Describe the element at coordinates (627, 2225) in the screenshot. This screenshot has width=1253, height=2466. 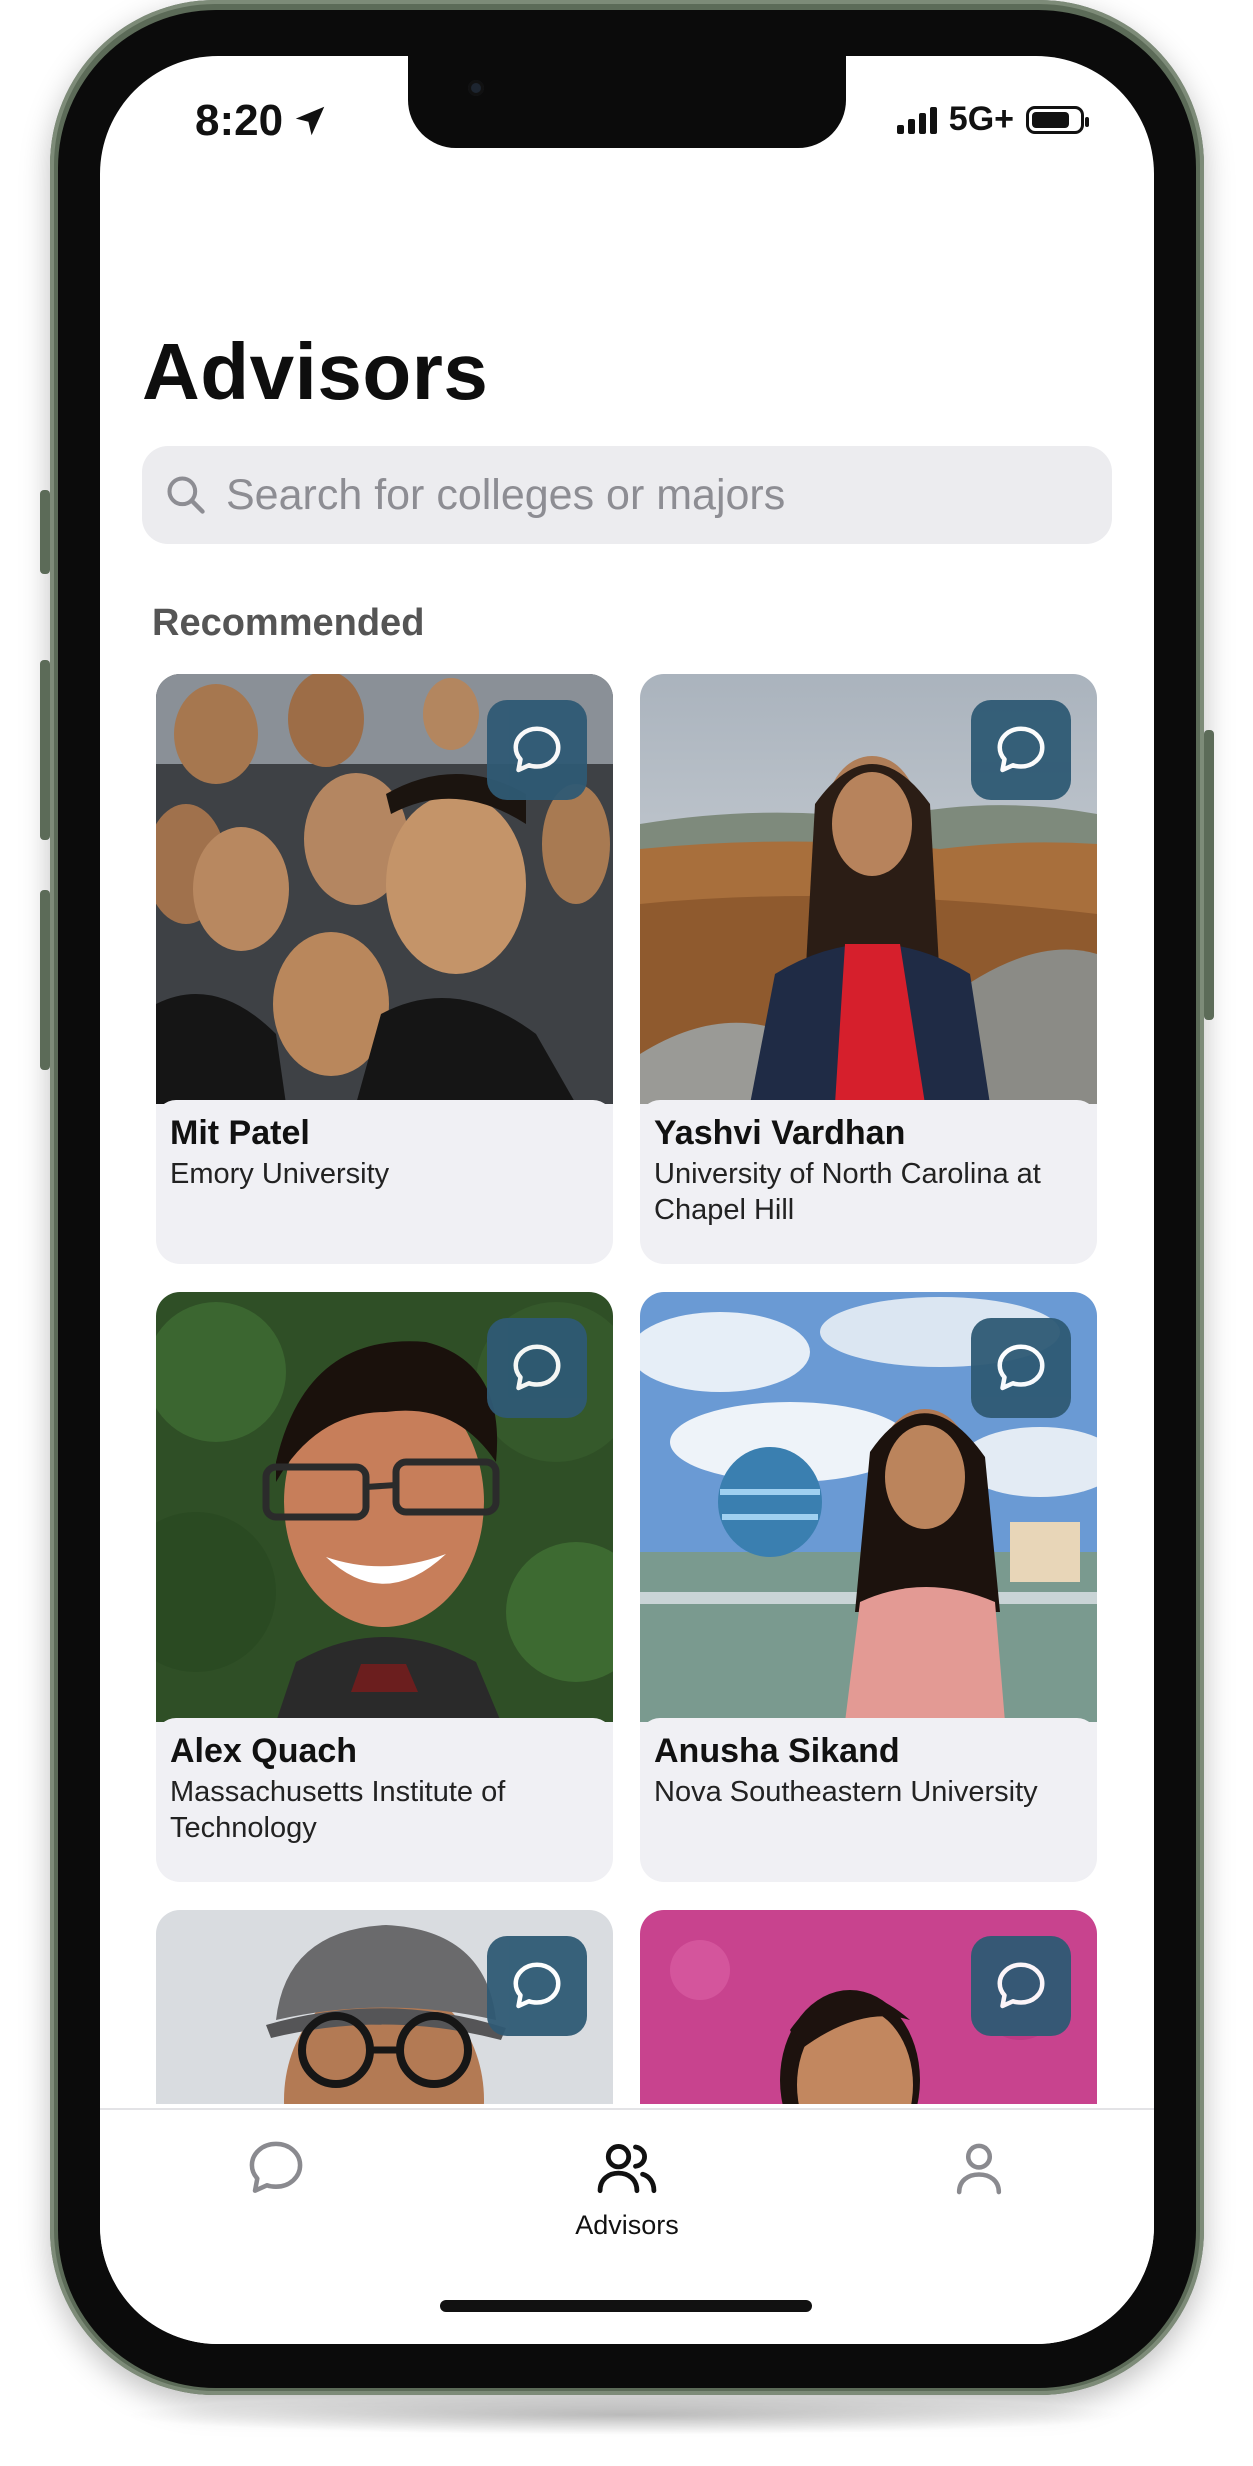
I see `tab-advisors-label: Advisors` at that location.